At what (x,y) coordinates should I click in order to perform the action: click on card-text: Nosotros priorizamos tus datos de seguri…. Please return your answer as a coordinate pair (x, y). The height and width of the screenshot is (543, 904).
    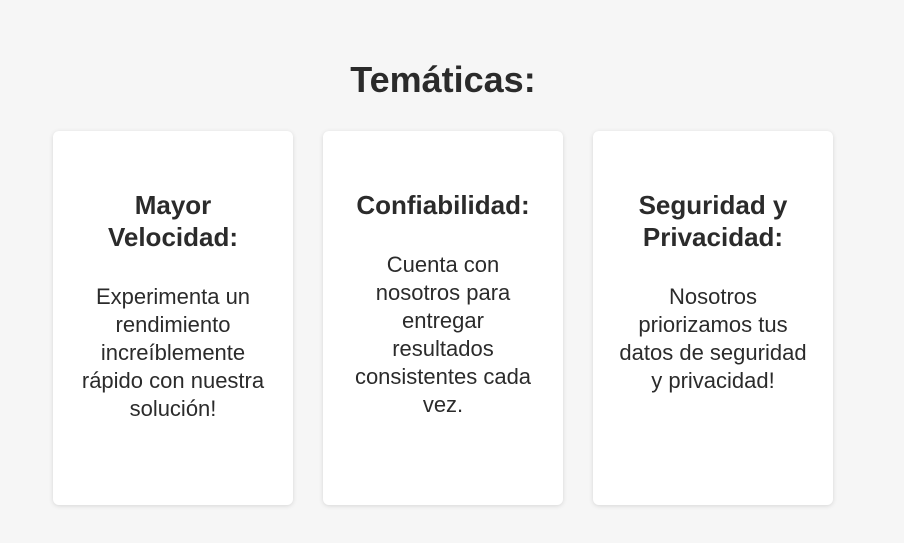
    Looking at the image, I should click on (713, 338).